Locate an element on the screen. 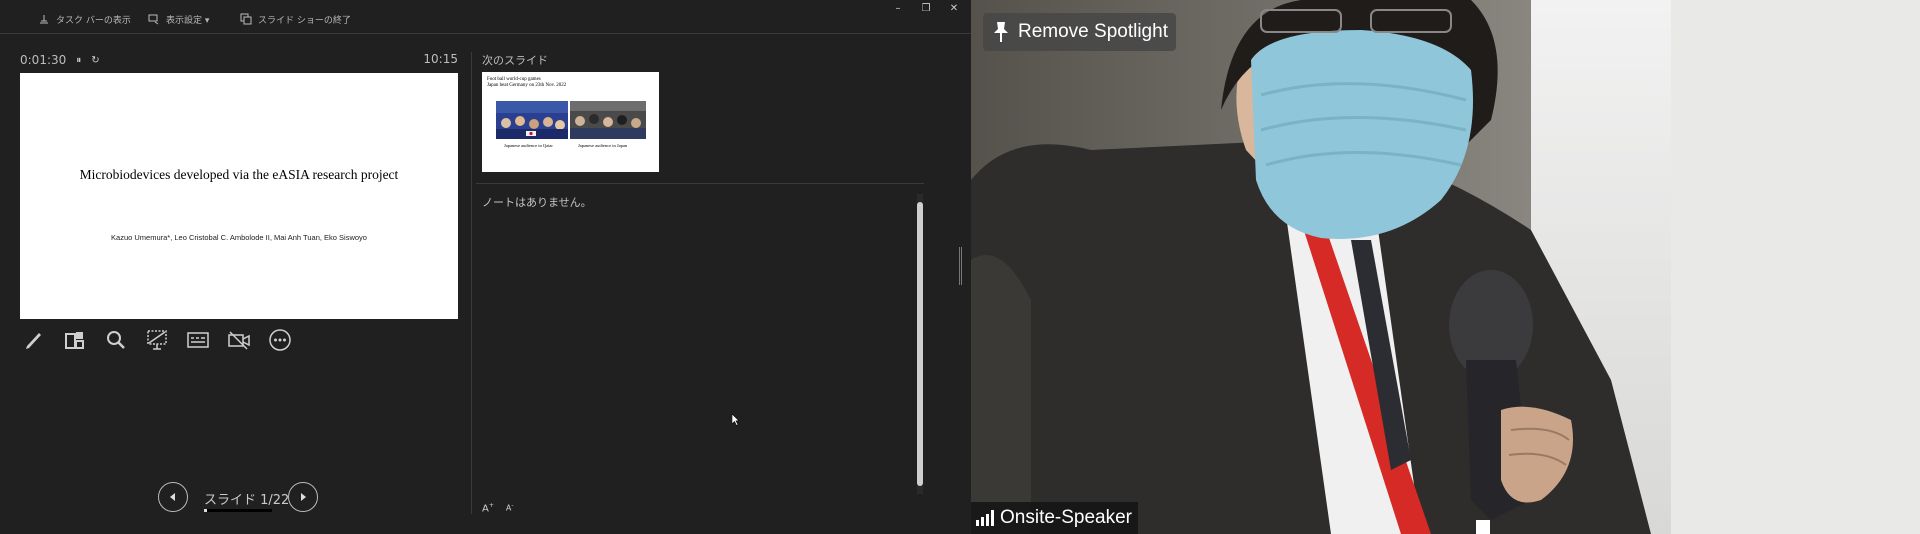  display-settings-button: 表示設定 ▾ is located at coordinates (178, 19).